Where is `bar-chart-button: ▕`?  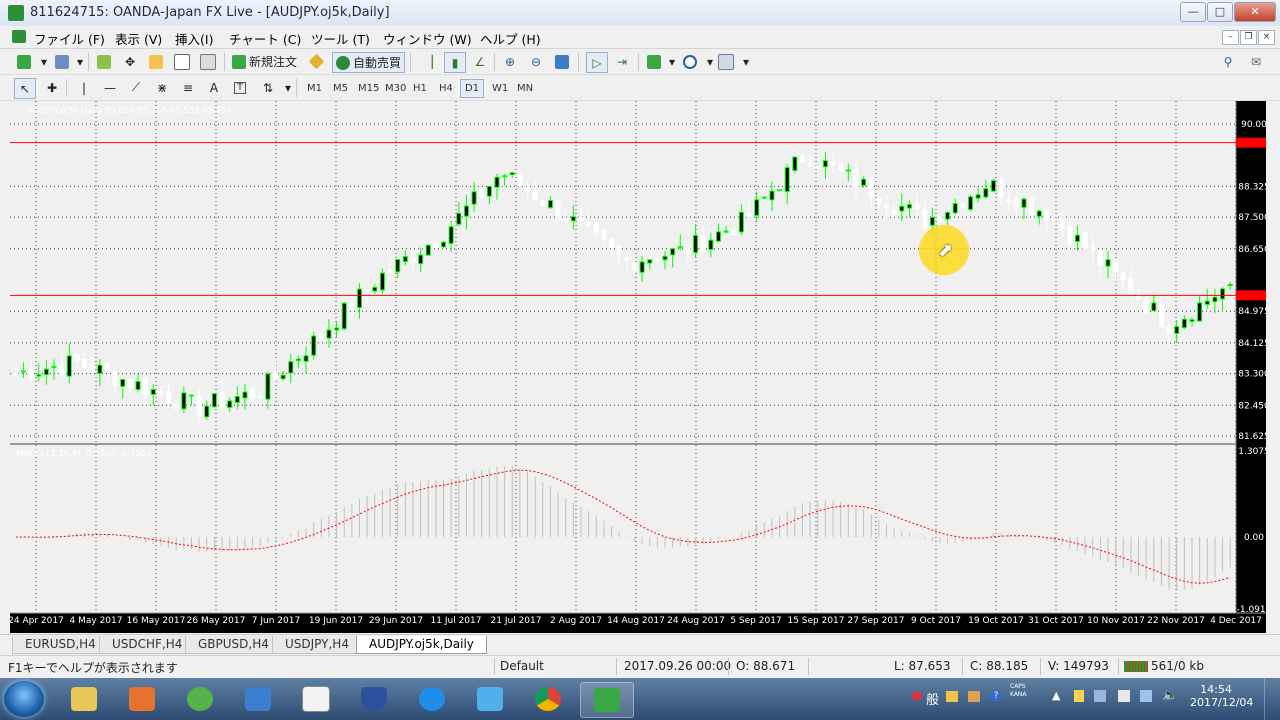
bar-chart-button: ▕ is located at coordinates (428, 61).